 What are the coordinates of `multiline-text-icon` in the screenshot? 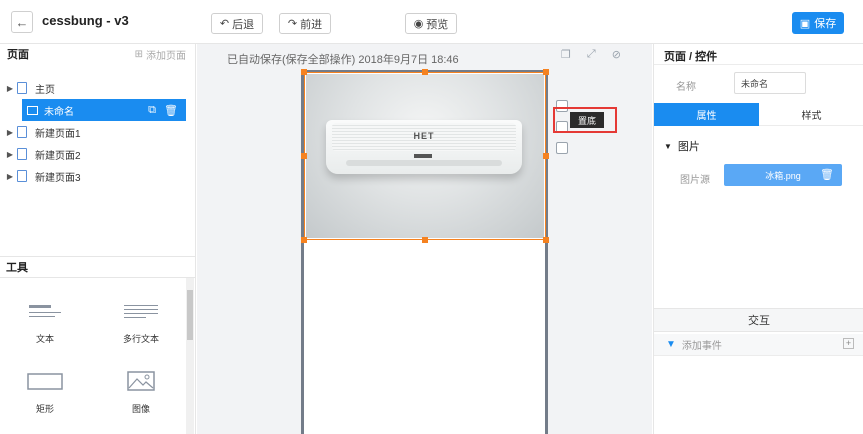 It's located at (141, 311).